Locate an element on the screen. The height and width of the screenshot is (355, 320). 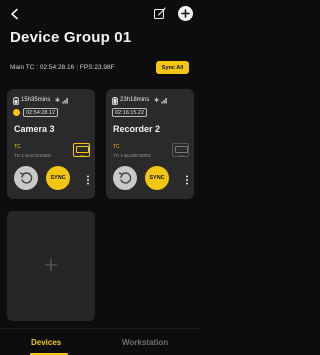
device-timecode: 02:54:28.12 is located at coordinates (41, 112).